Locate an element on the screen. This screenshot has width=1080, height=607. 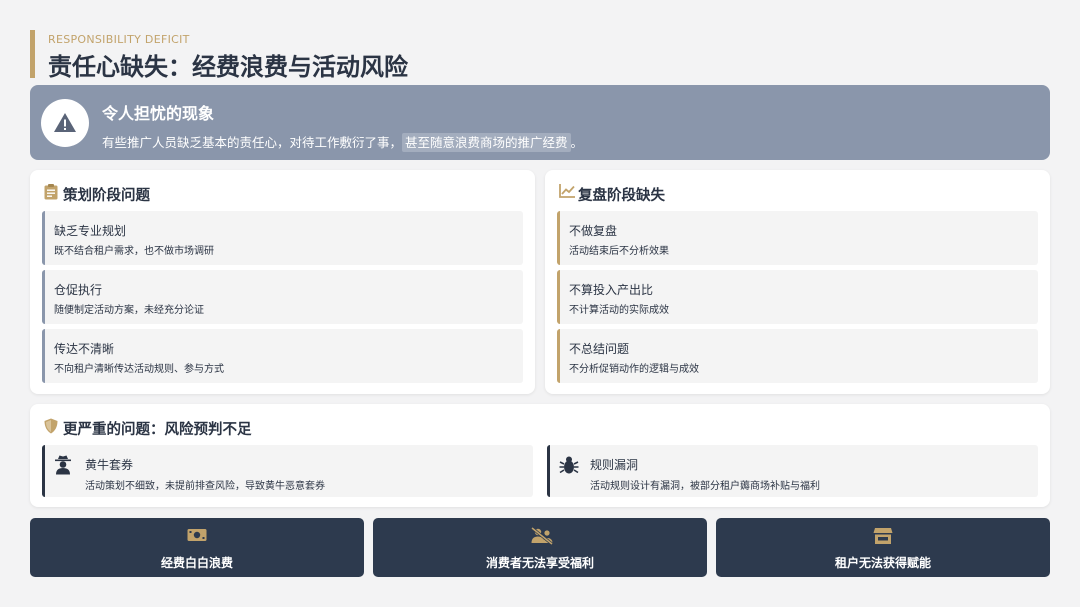
money-icon is located at coordinates (197, 535).